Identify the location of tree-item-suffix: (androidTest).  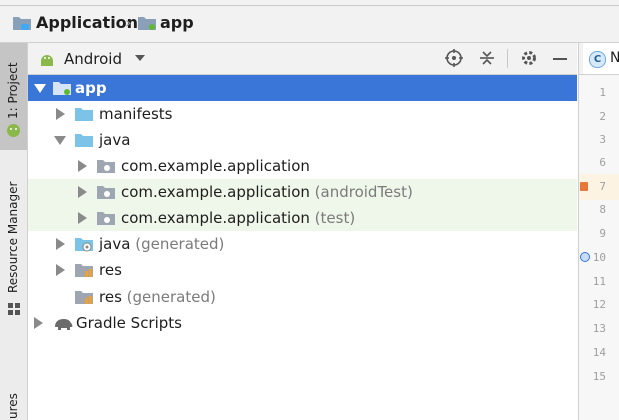
(363, 192).